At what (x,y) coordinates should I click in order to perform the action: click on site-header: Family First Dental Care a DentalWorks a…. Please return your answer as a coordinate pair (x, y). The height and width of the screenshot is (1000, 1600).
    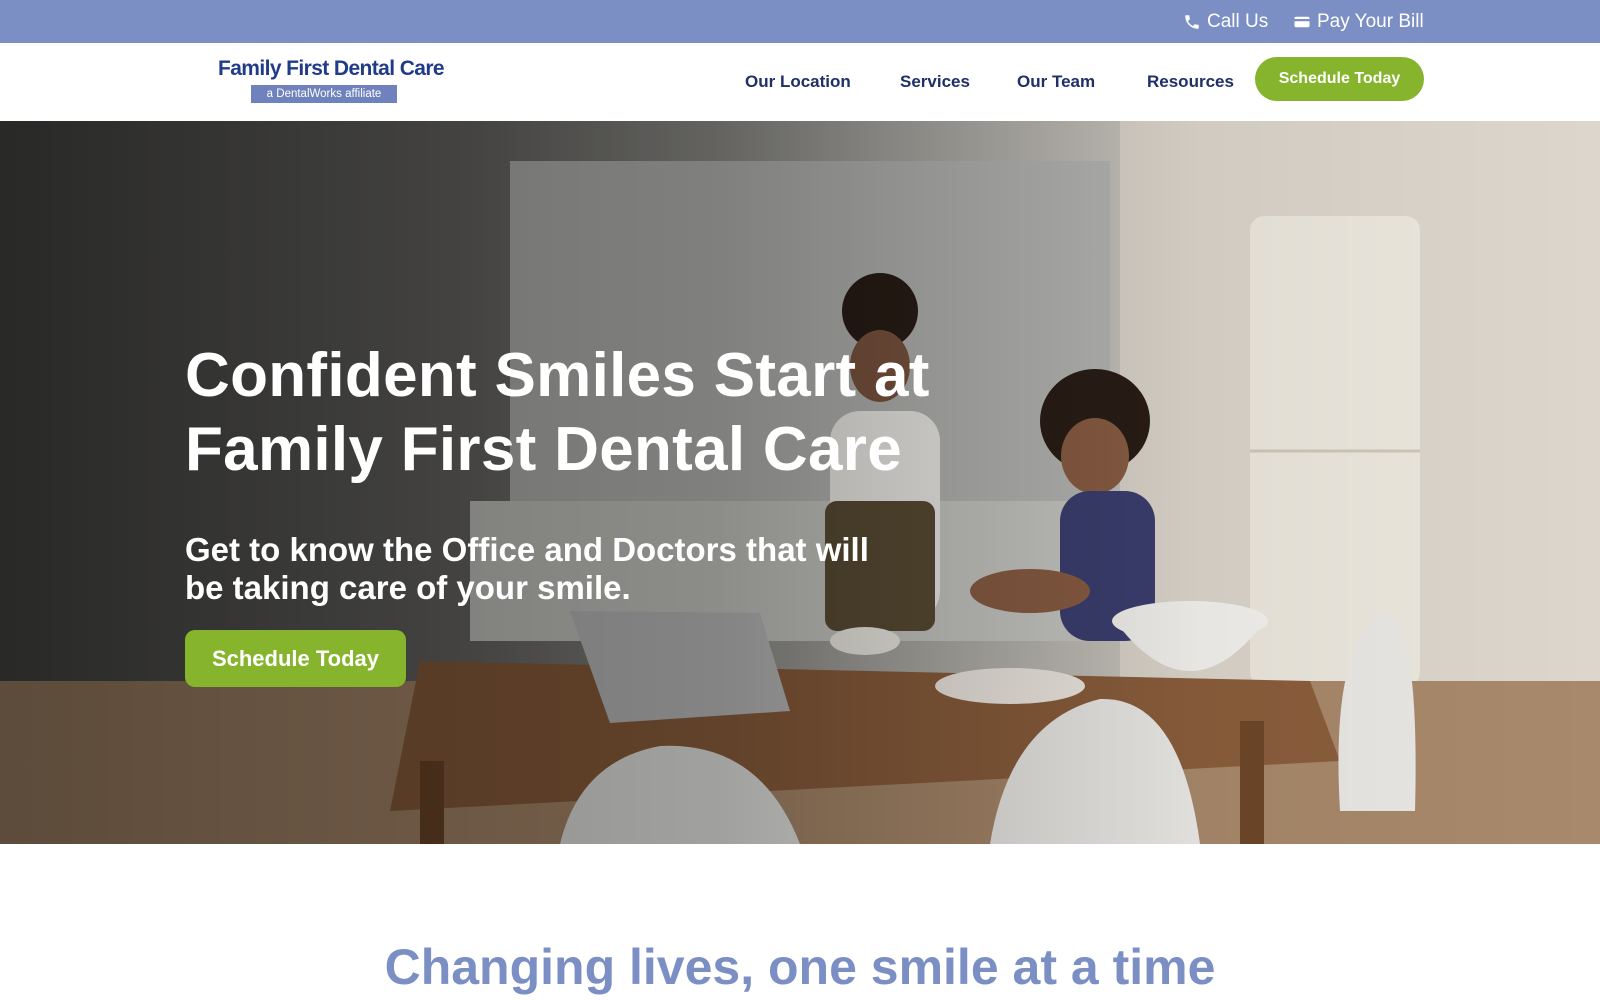
    Looking at the image, I should click on (800, 82).